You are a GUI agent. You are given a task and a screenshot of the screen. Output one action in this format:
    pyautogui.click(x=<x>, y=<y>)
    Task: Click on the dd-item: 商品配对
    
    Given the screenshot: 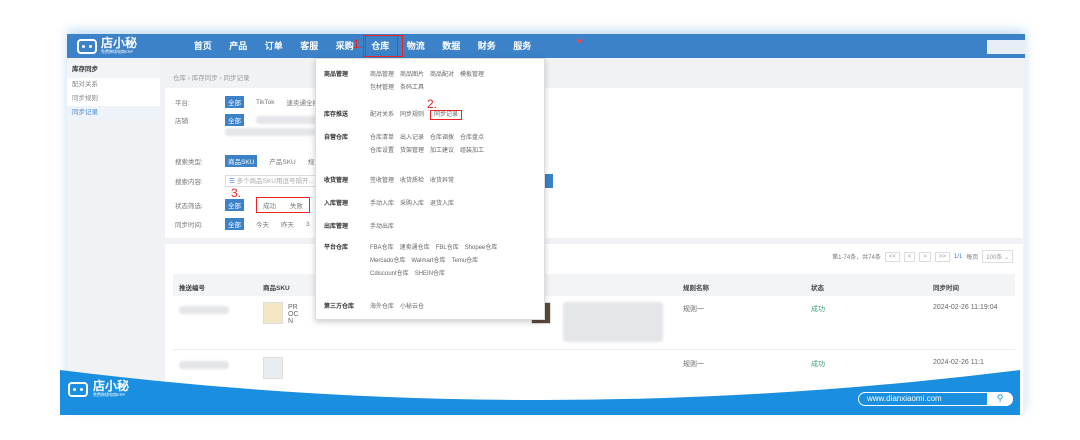 What is the action you would take?
    pyautogui.click(x=442, y=75)
    